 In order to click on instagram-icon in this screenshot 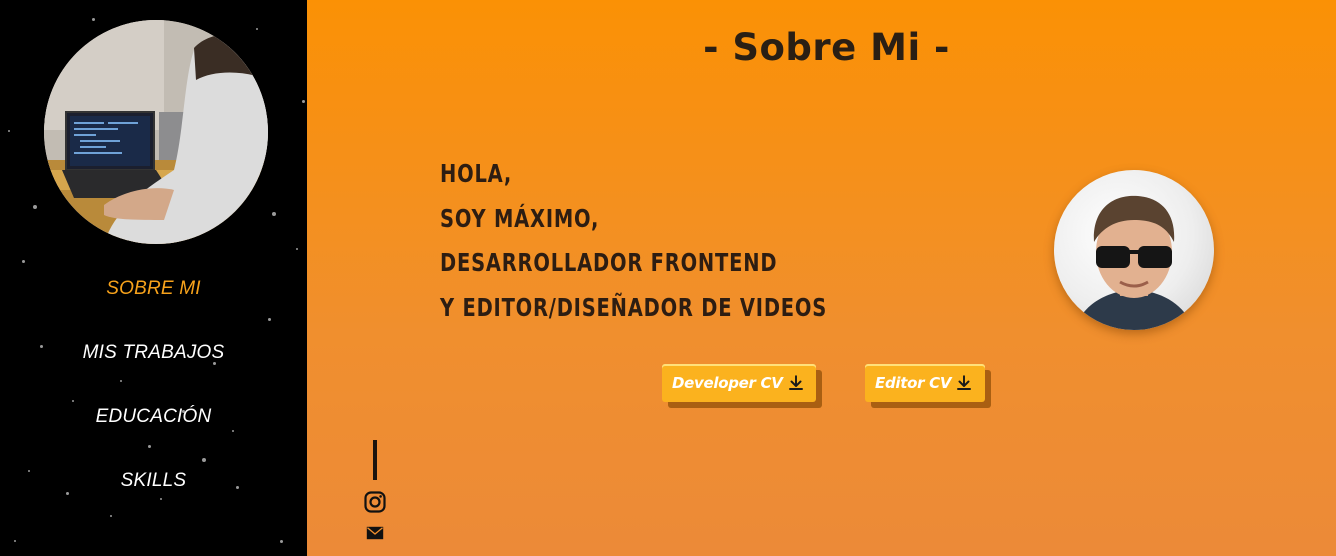, I will do `click(375, 502)`.